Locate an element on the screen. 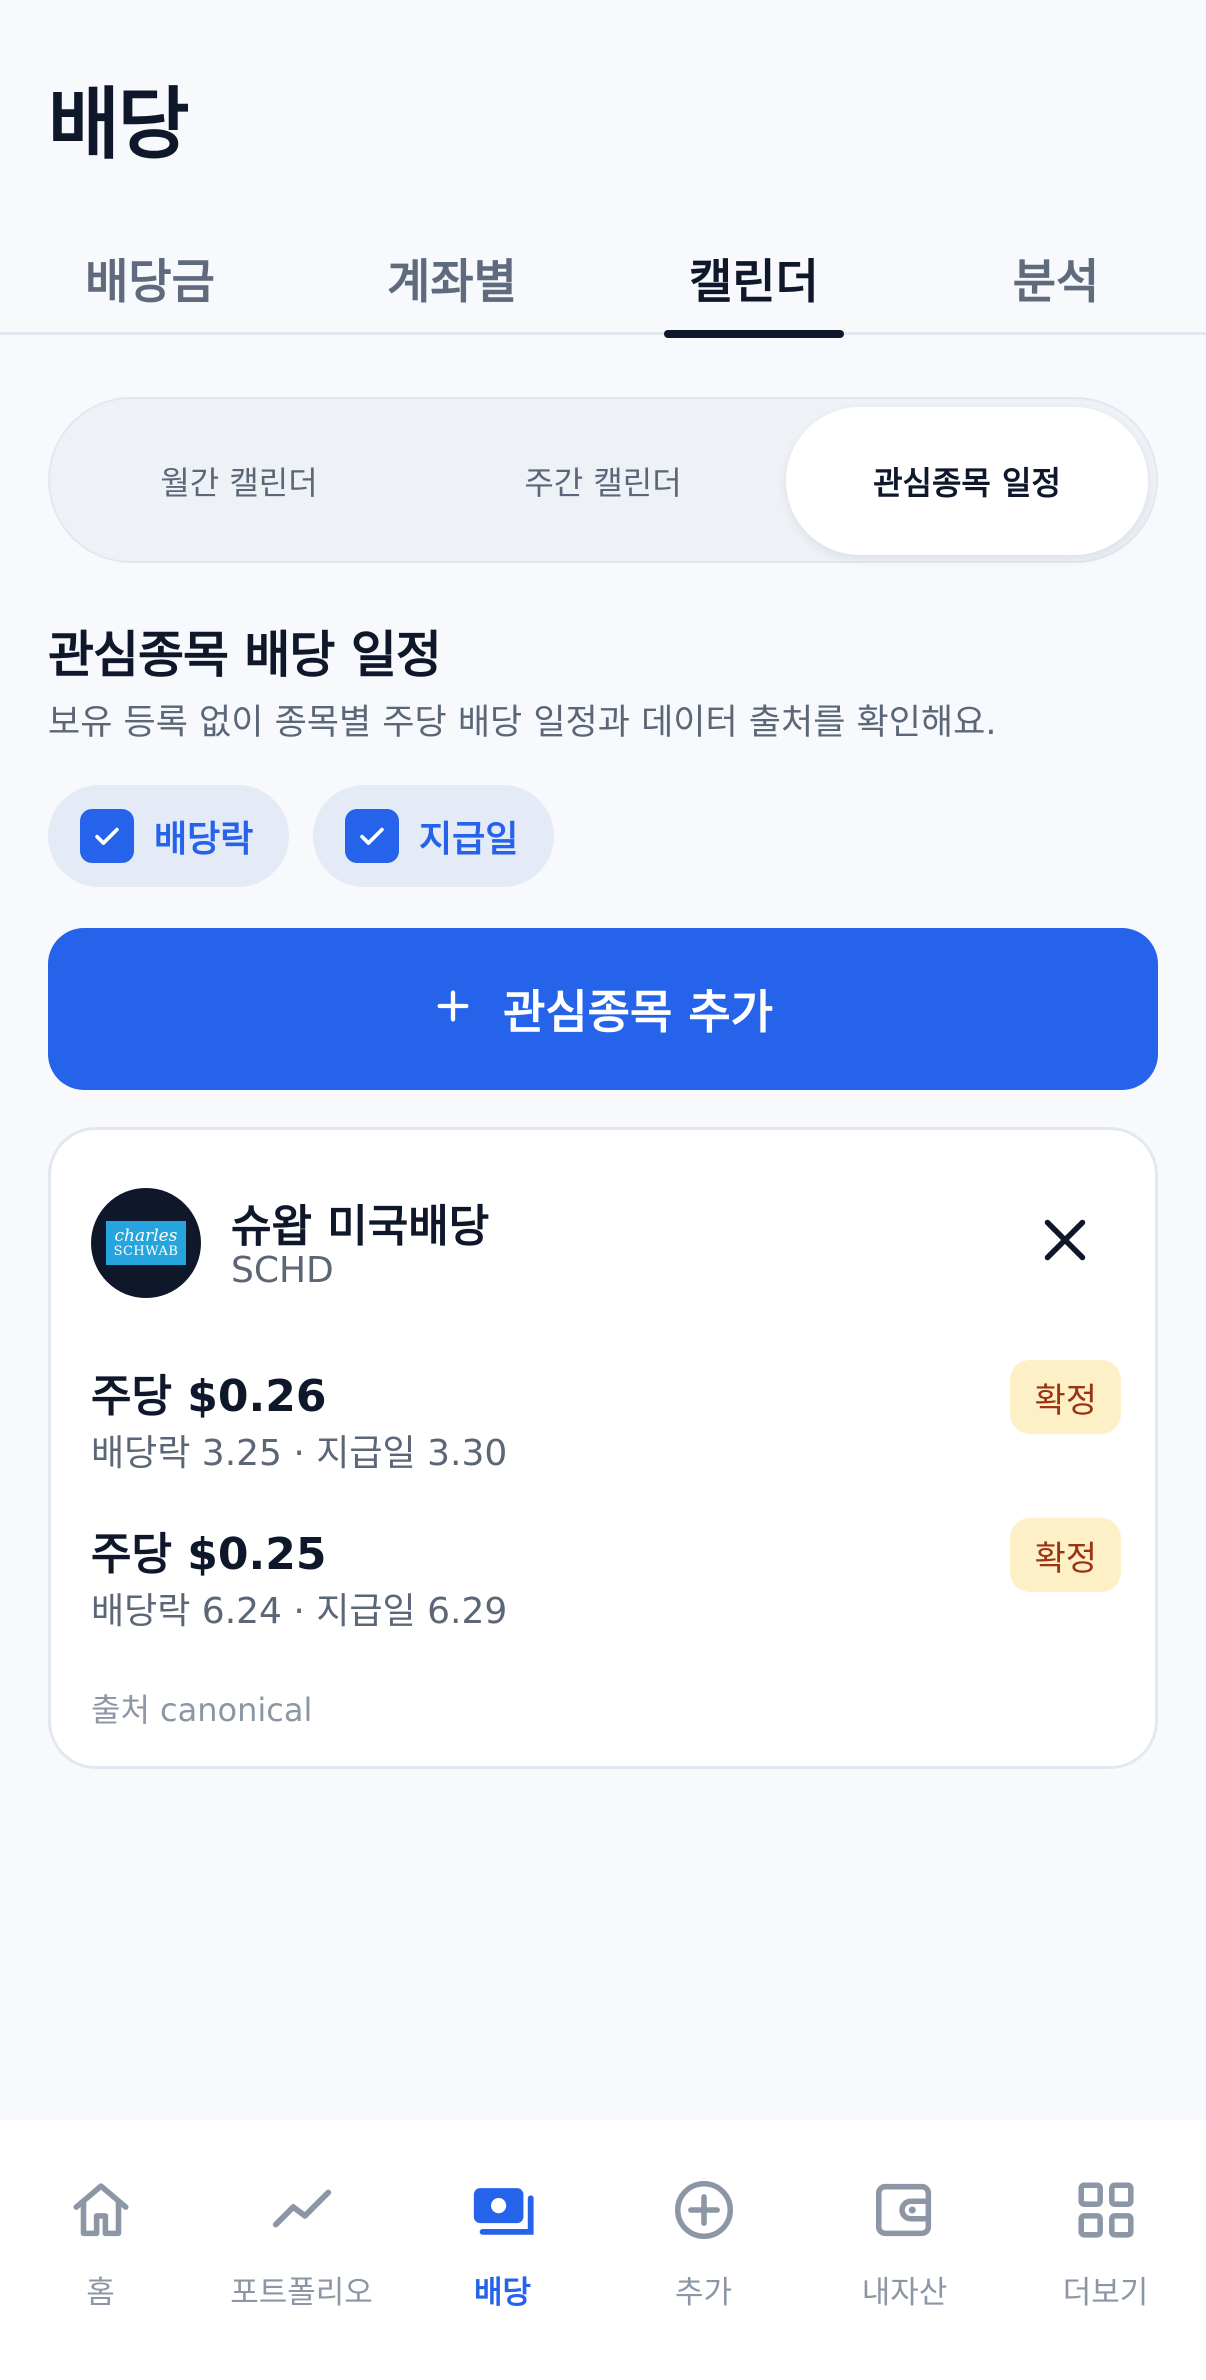 This screenshot has height=2380, width=1206. segment-monthly-calendar: 월간 캘린더 is located at coordinates (239, 481).